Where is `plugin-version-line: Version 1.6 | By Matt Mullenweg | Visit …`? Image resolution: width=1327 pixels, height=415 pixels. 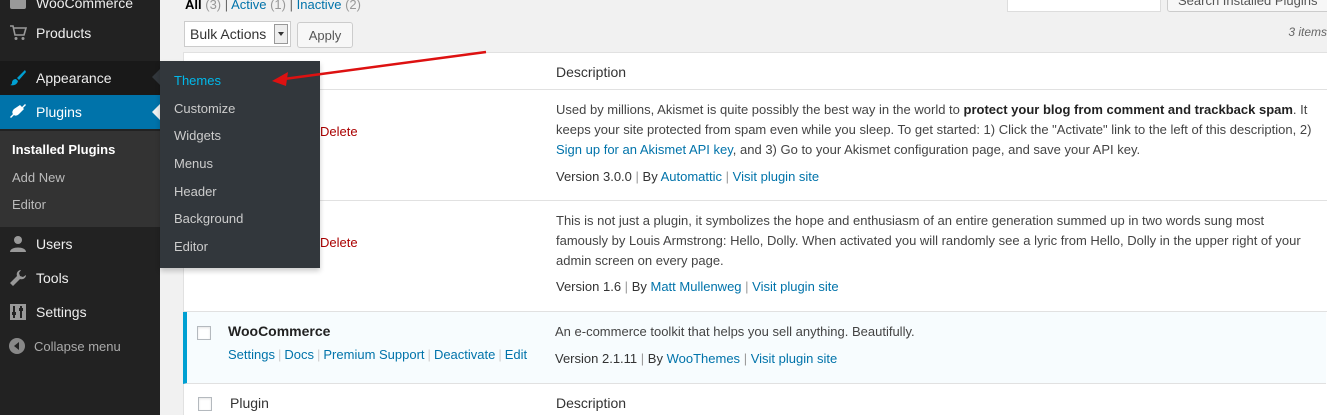
plugin-version-line: Version 1.6 | By Matt Mullenweg | Visit … is located at coordinates (697, 286).